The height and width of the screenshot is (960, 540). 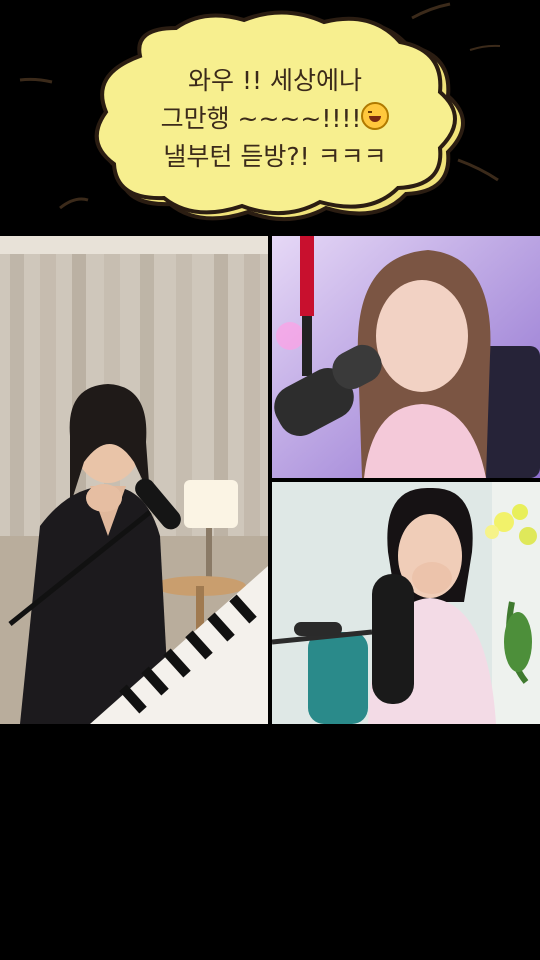 What do you see at coordinates (406, 603) in the screenshot?
I see `video-panel-streamer-bottom` at bounding box center [406, 603].